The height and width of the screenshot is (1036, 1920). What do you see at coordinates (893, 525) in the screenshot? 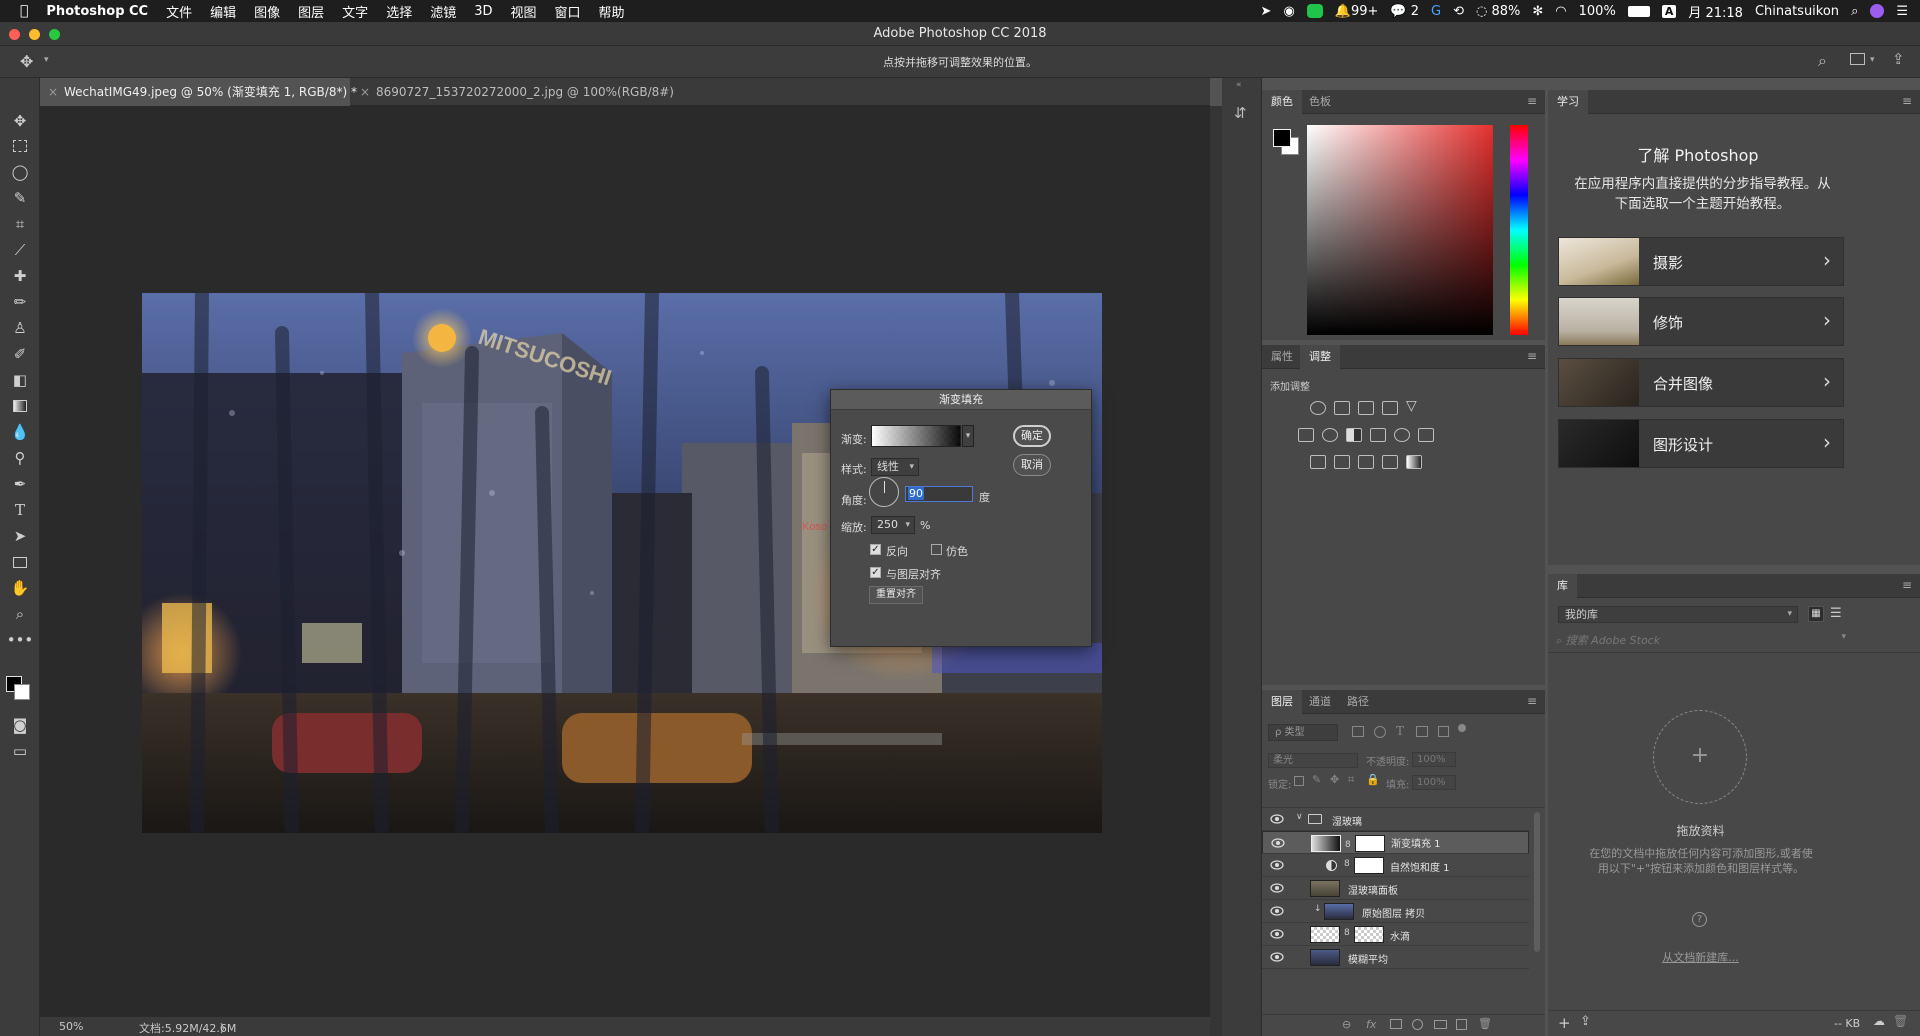
I see `scale-input: 250 ▾` at bounding box center [893, 525].